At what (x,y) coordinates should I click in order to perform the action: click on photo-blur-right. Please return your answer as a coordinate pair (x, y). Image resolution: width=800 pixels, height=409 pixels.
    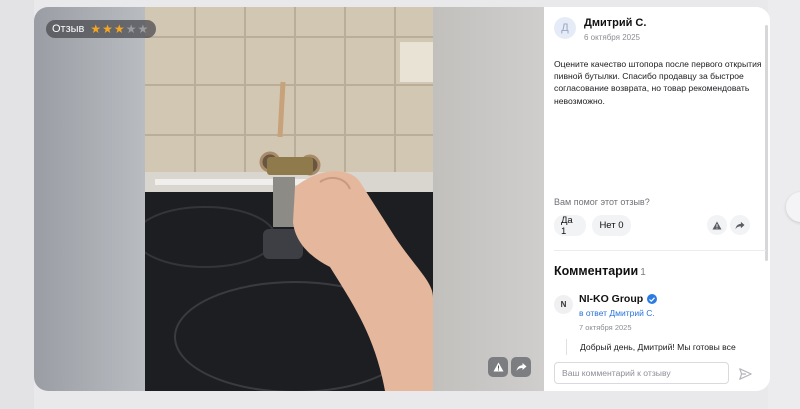
    Looking at the image, I should click on (488, 199).